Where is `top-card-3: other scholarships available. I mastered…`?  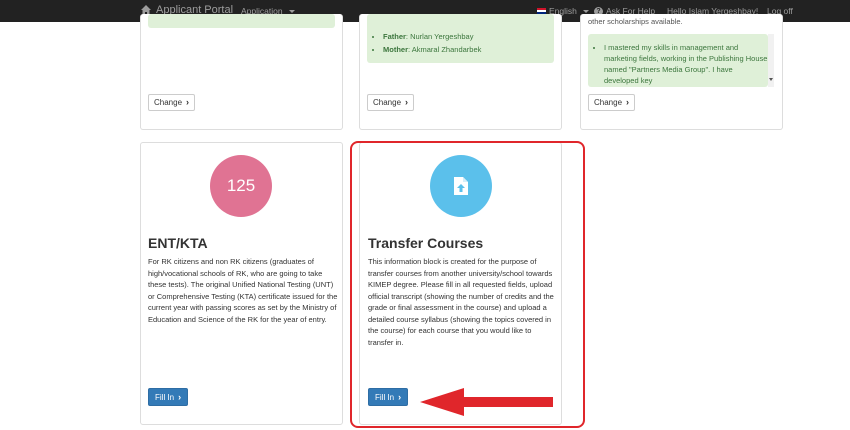
top-card-3: other scholarships available. I mastered… is located at coordinates (681, 72).